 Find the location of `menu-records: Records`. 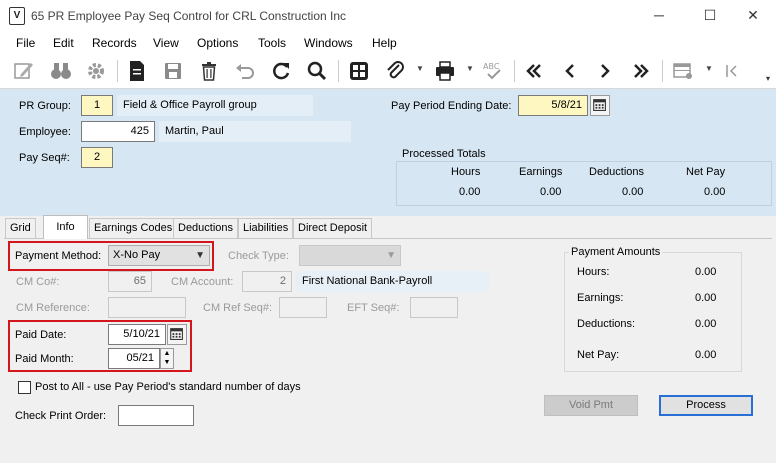

menu-records: Records is located at coordinates (114, 43).